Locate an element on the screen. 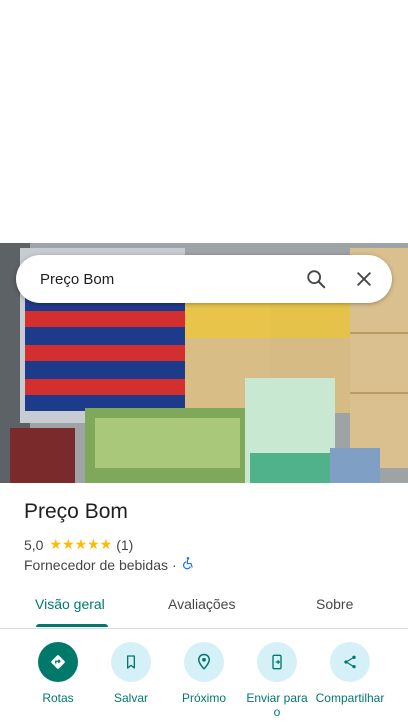  share-label: Compartilhar is located at coordinates (350, 698).